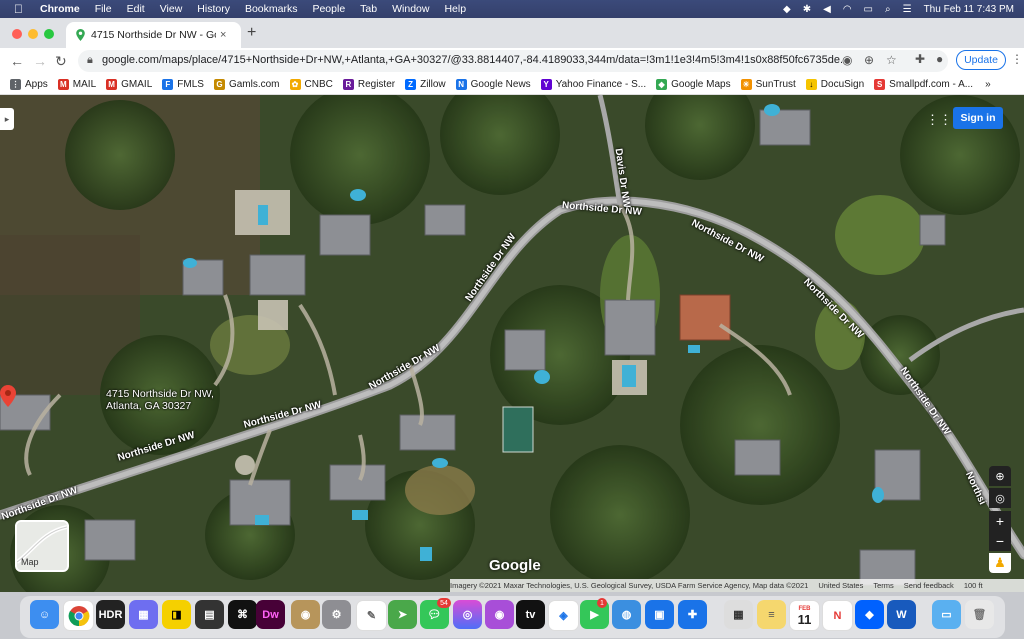  What do you see at coordinates (7, 119) in the screenshot?
I see `collapse-side-panel-button: ▸` at bounding box center [7, 119].